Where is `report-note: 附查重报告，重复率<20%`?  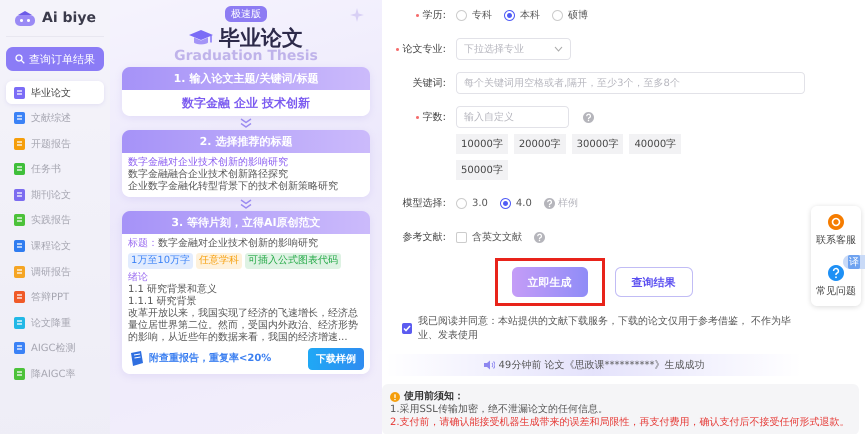 report-note: 附查重报告，重复率<20% is located at coordinates (210, 359).